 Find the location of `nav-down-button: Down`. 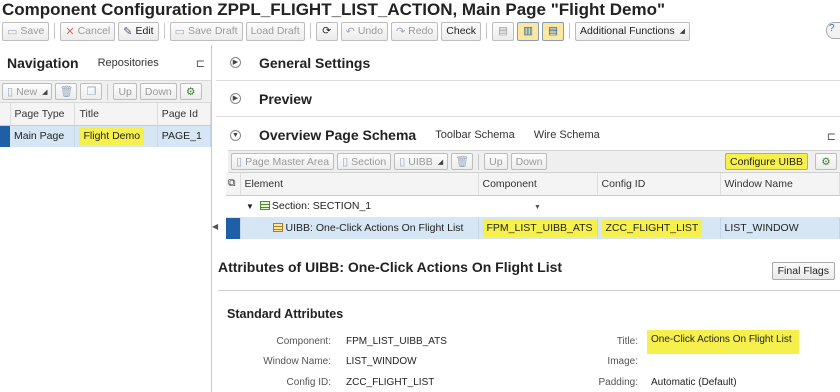

nav-down-button: Down is located at coordinates (158, 91).